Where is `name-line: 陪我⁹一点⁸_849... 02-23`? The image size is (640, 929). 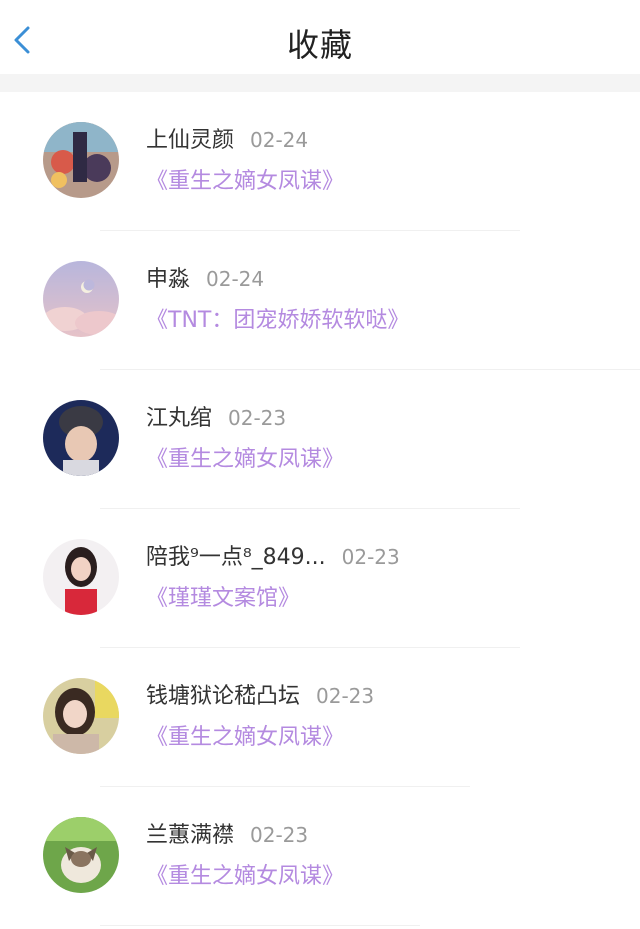 name-line: 陪我⁹一点⁸_849... 02-23 is located at coordinates (273, 557).